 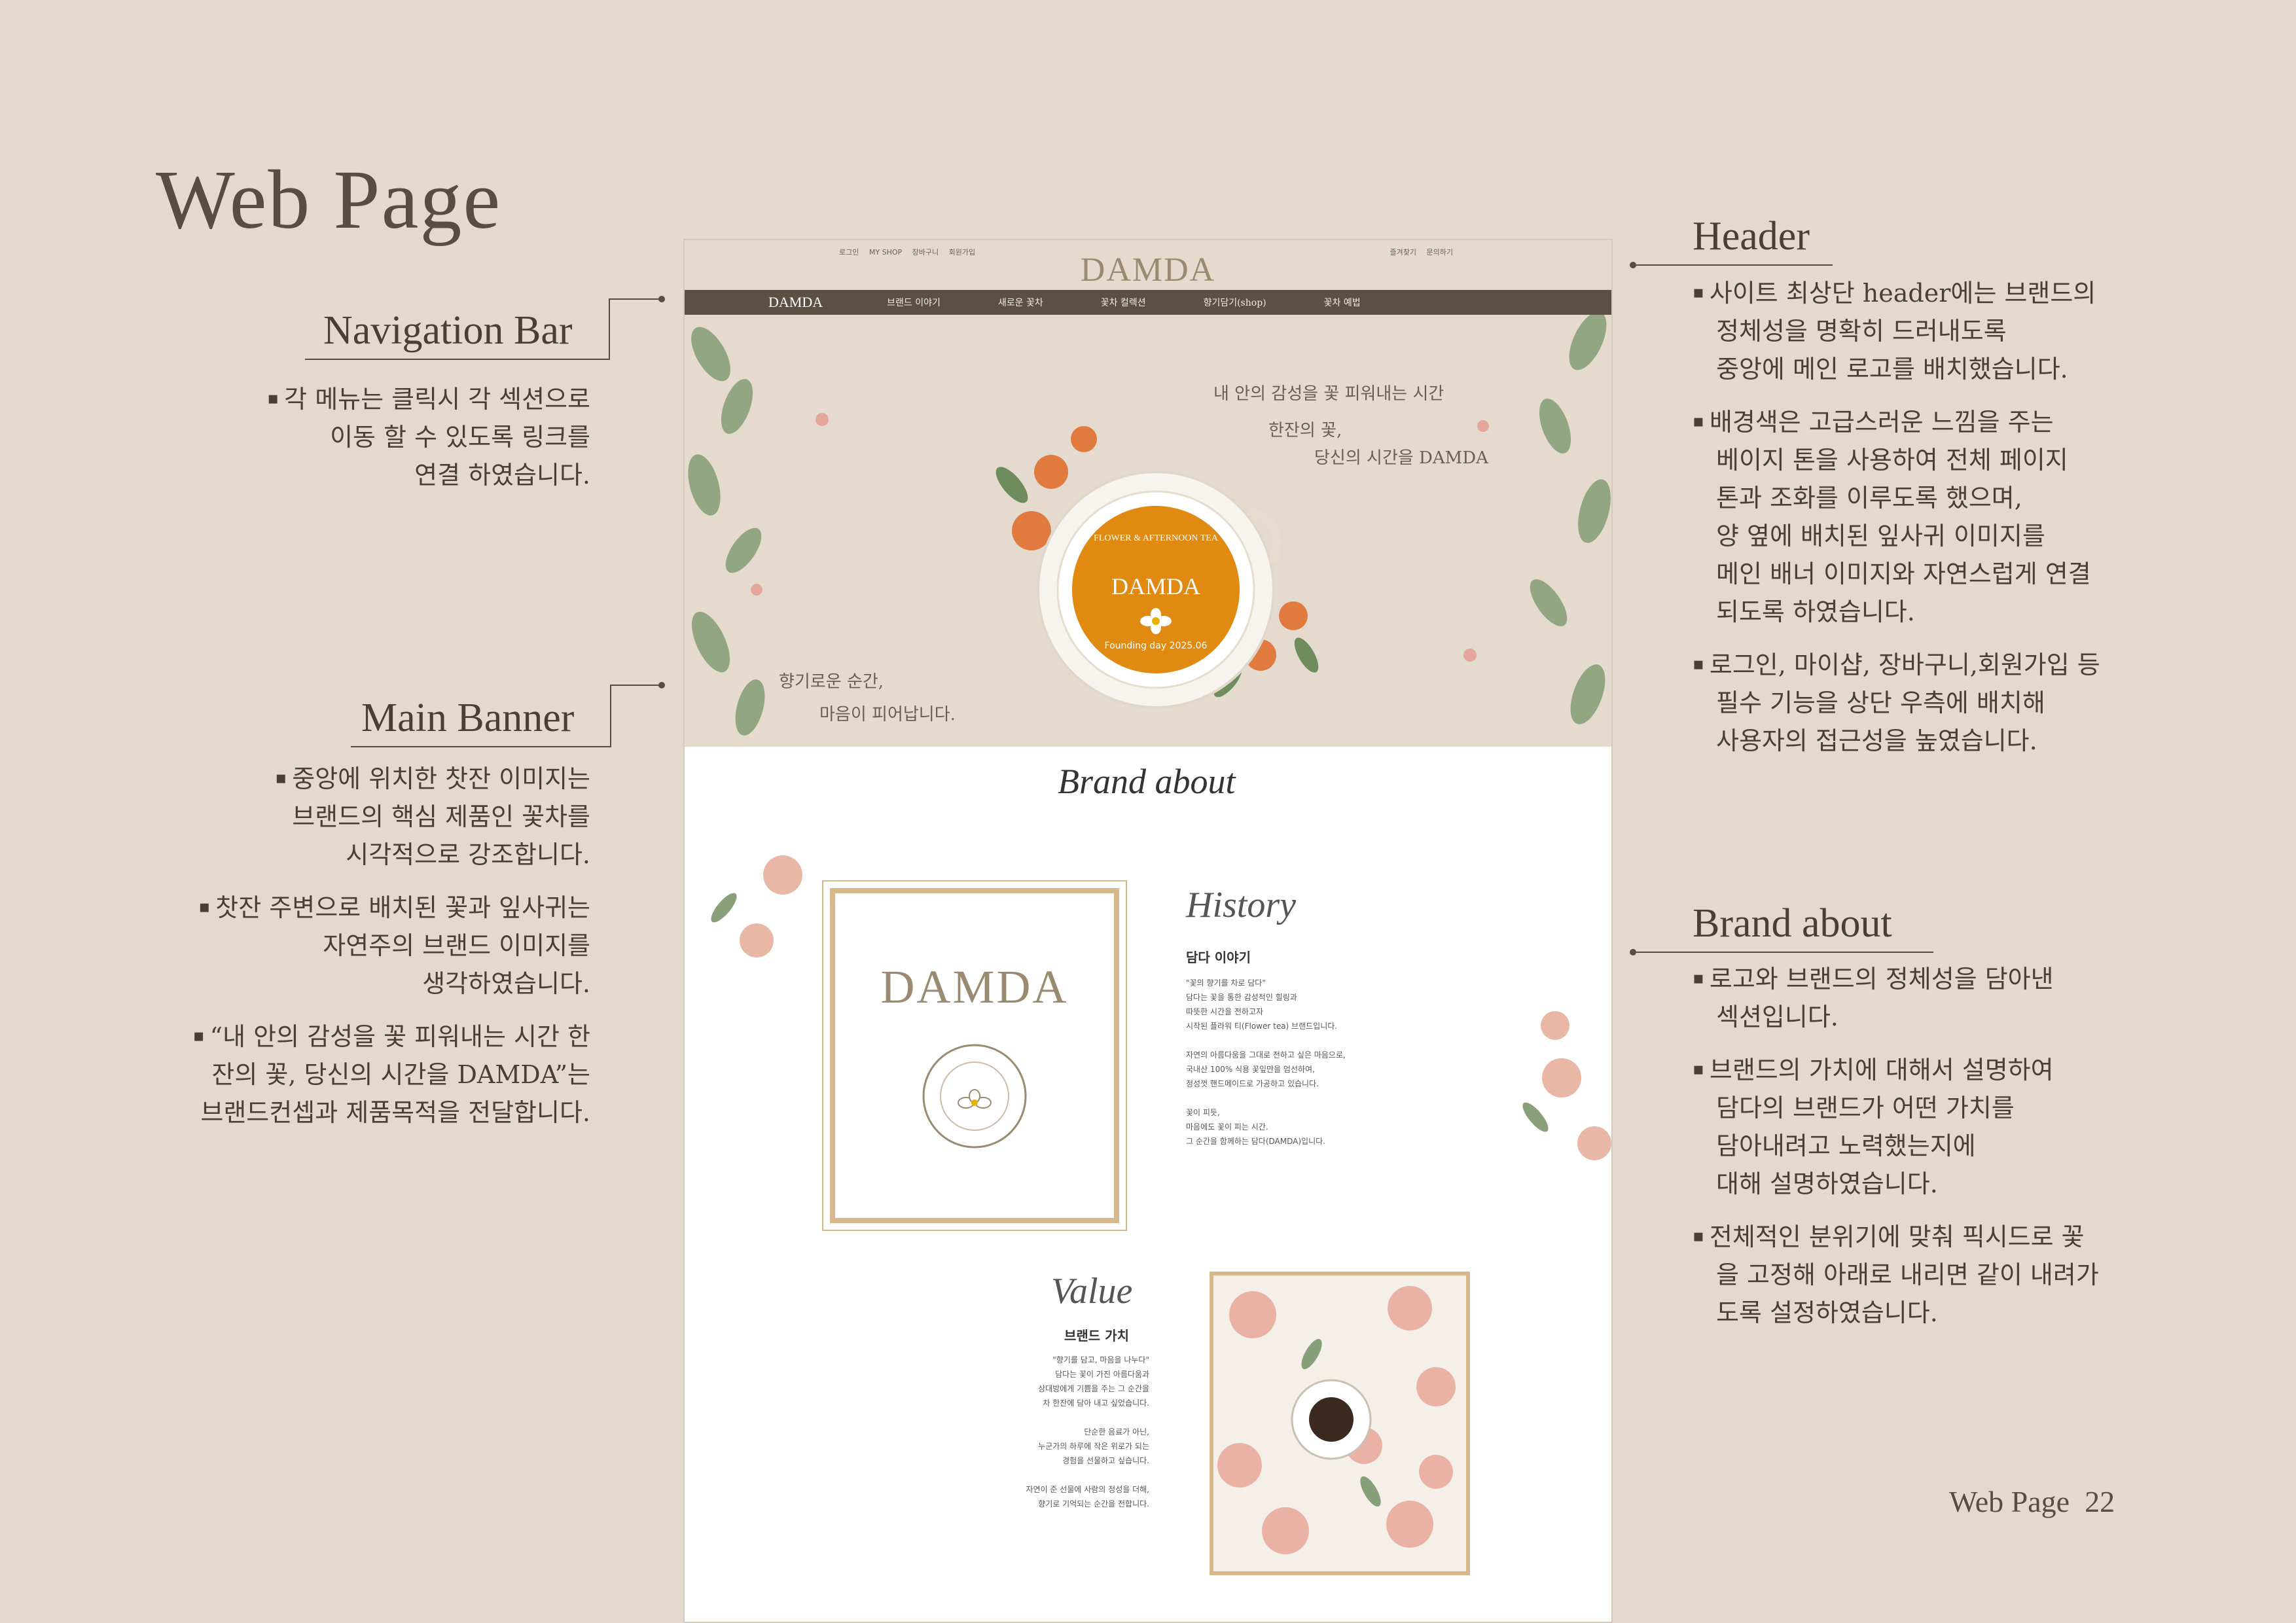 I want to click on main-banner-connector-h, so click(x=636, y=686).